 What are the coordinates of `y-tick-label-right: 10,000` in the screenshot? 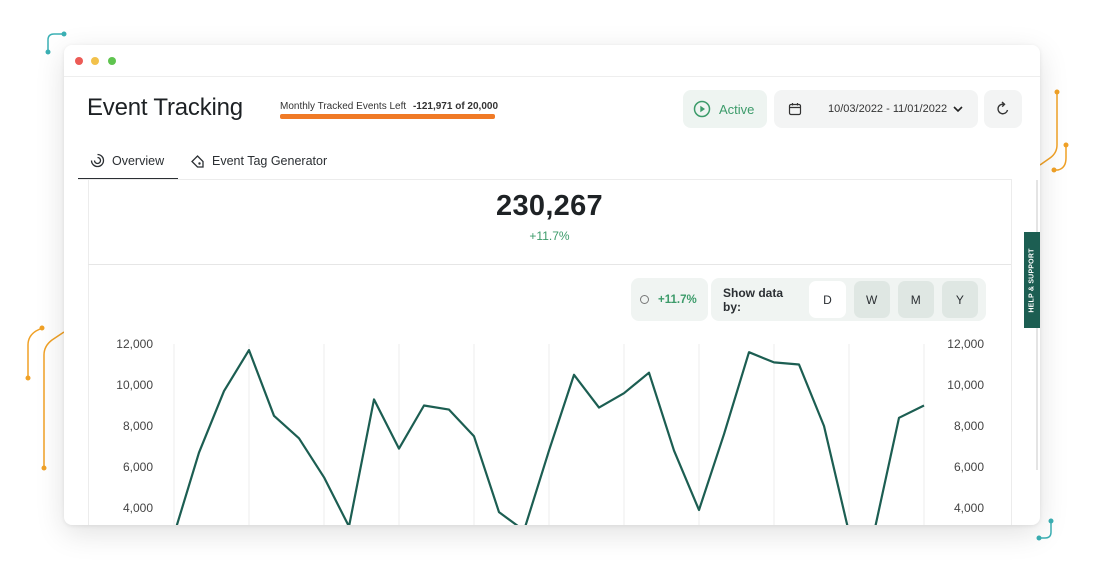 It's located at (965, 385).